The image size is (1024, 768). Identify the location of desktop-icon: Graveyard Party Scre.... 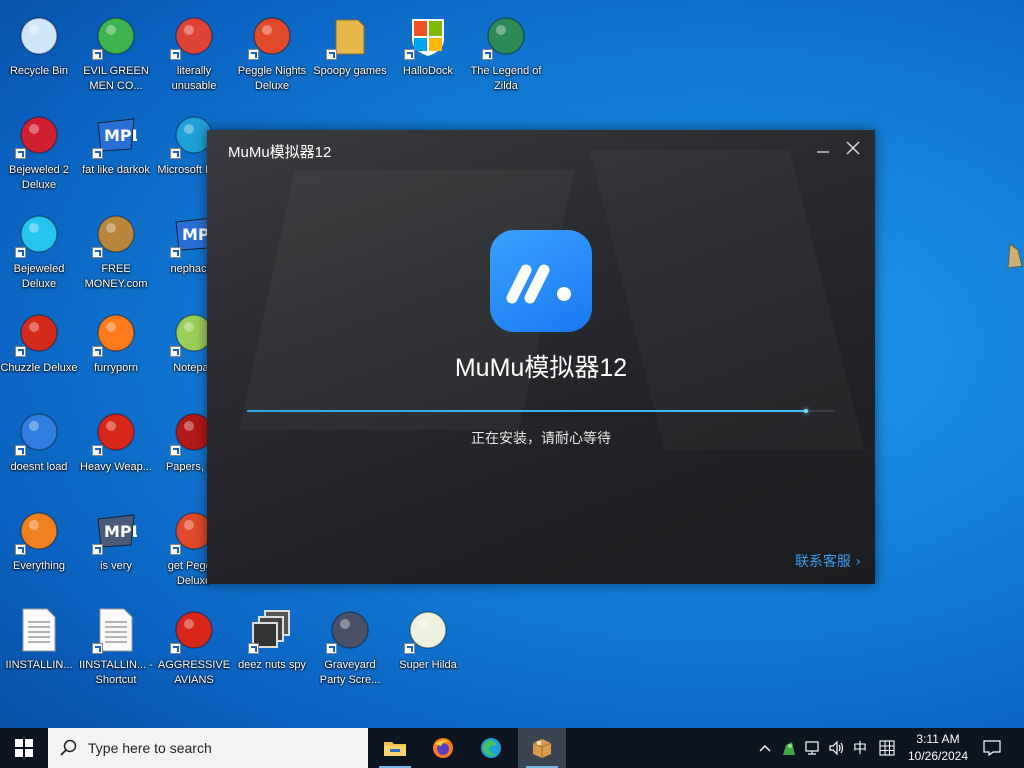
(350, 647).